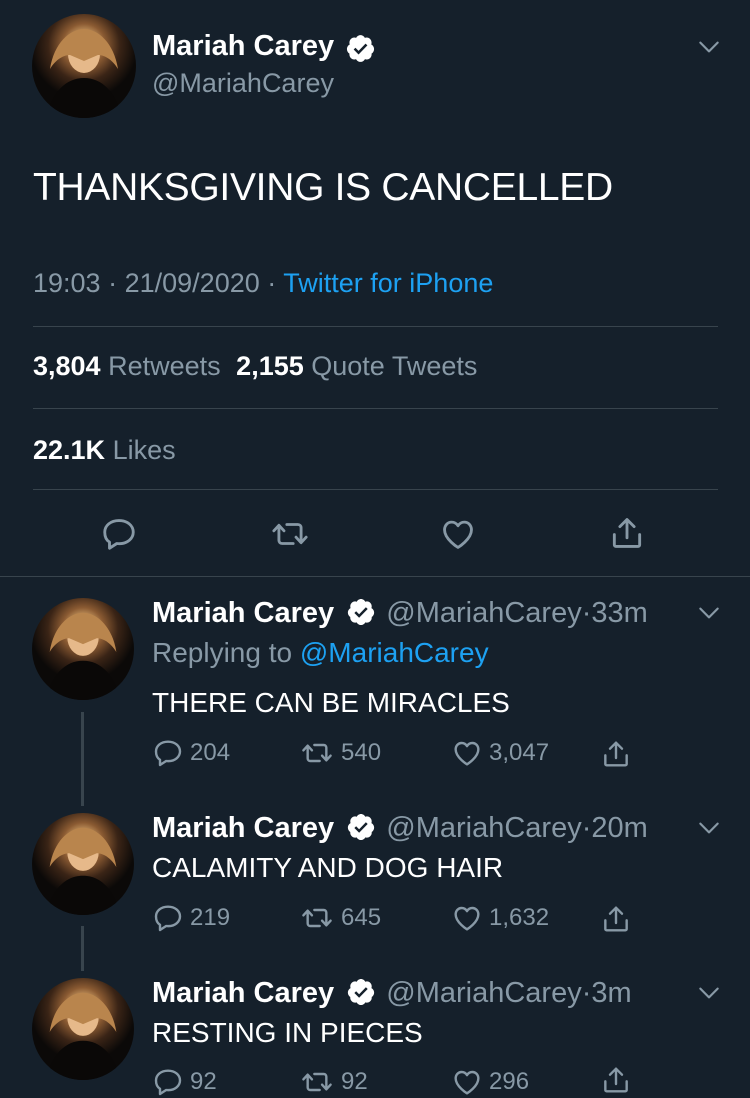  What do you see at coordinates (210, 917) in the screenshot?
I see `reply-count: 219` at bounding box center [210, 917].